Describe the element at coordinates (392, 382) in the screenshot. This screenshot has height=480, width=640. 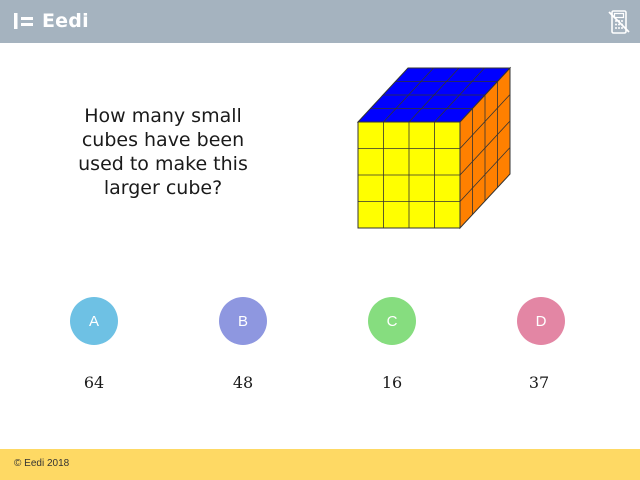
I see `option-c-answer: 16` at that location.